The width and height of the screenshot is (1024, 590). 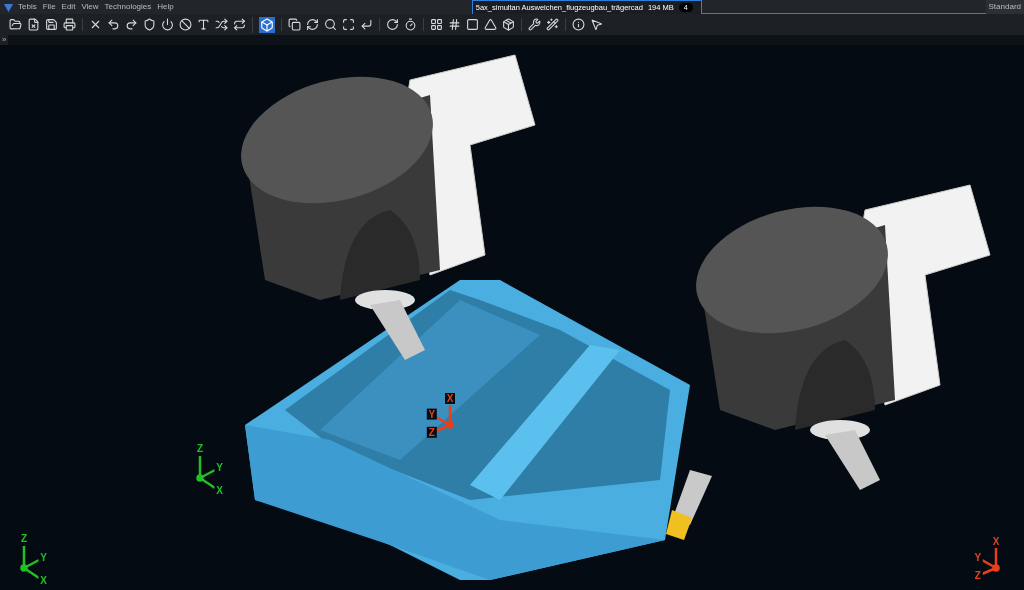 What do you see at coordinates (436, 24) in the screenshot?
I see `grid-layout-icon` at bounding box center [436, 24].